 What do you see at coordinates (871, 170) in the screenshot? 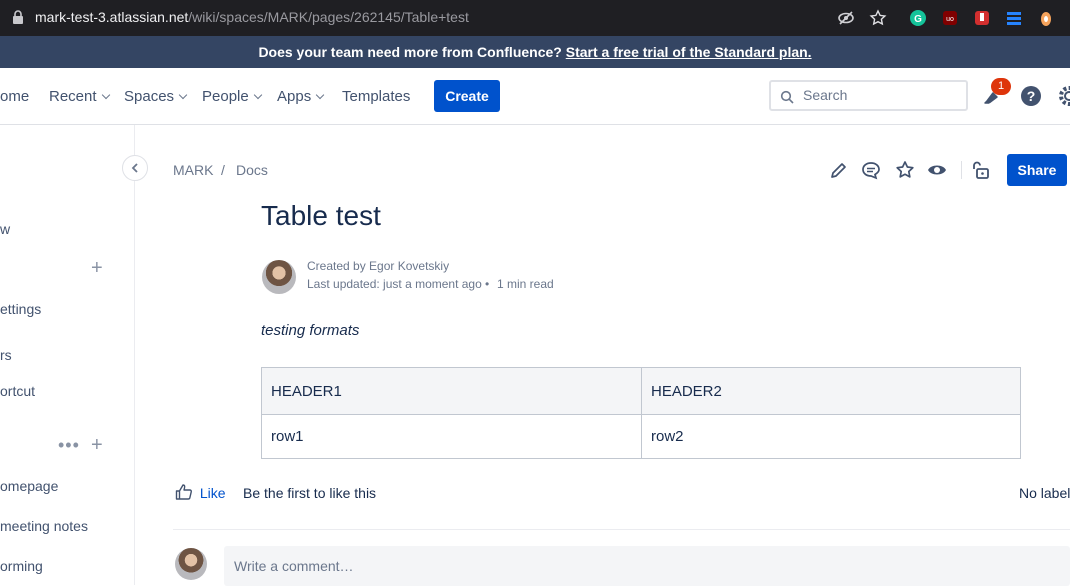
I see `comment-icon` at bounding box center [871, 170].